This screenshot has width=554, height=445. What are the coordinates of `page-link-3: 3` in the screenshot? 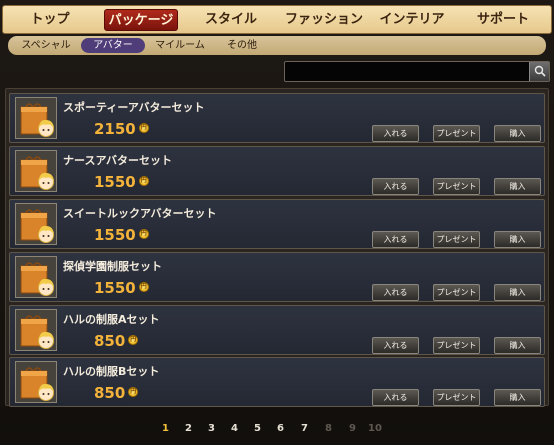 It's located at (211, 428).